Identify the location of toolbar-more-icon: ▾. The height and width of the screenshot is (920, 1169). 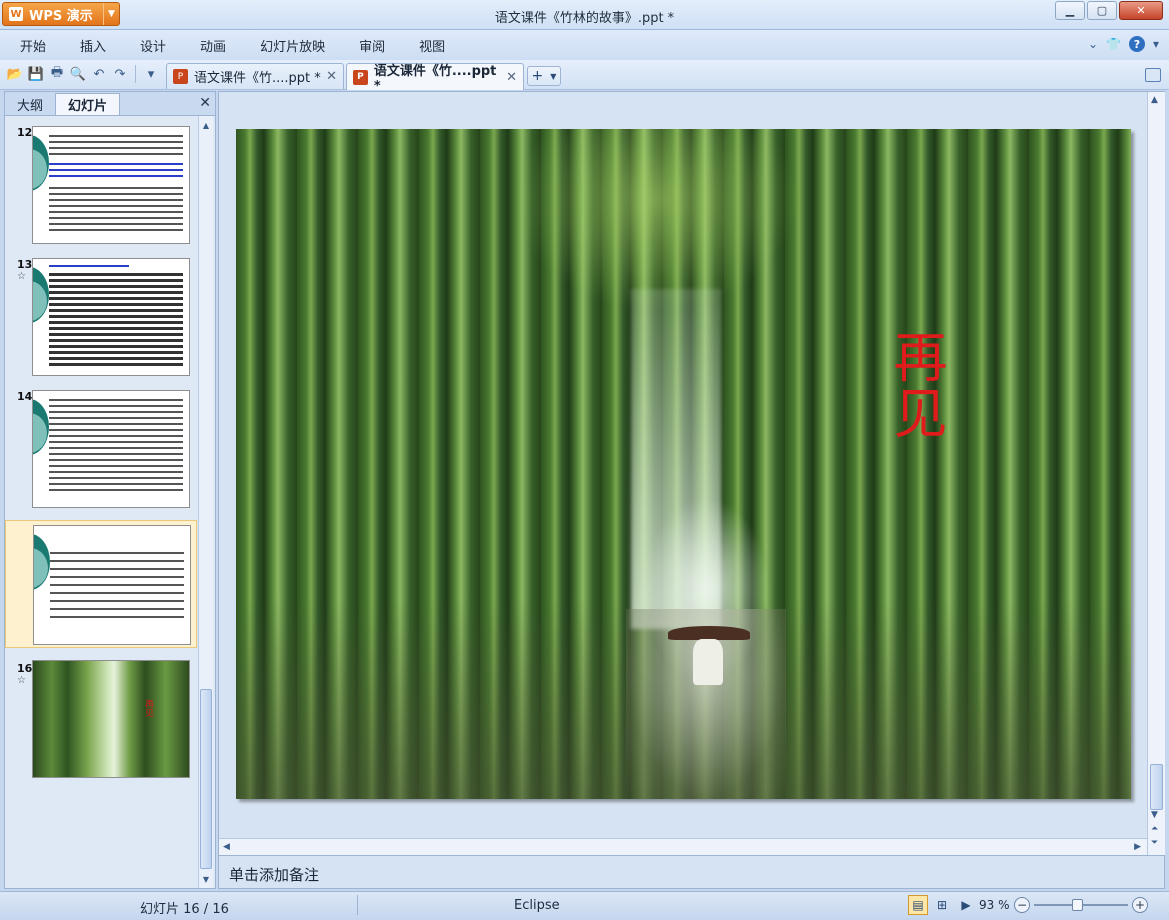
(151, 74).